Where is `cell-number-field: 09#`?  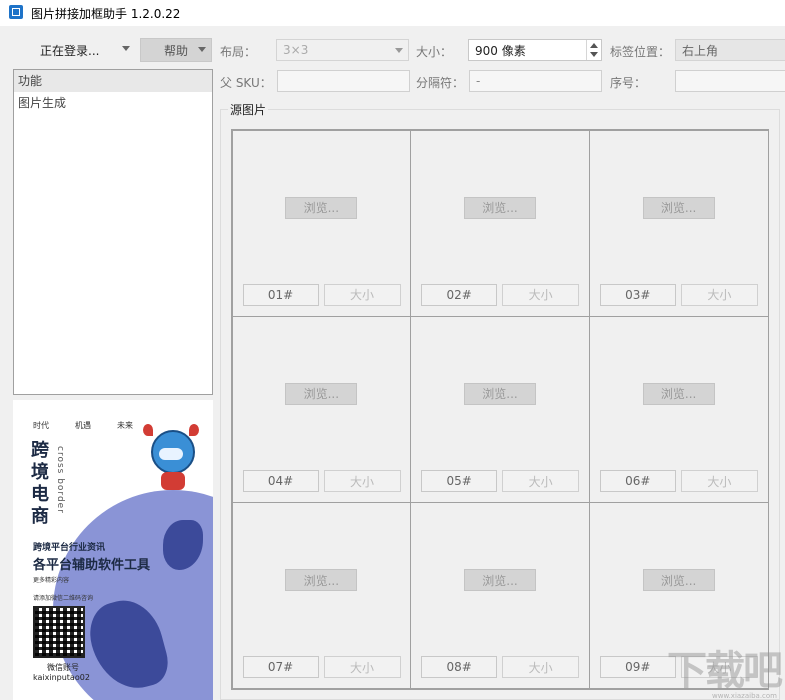
cell-number-field: 09# is located at coordinates (637, 667).